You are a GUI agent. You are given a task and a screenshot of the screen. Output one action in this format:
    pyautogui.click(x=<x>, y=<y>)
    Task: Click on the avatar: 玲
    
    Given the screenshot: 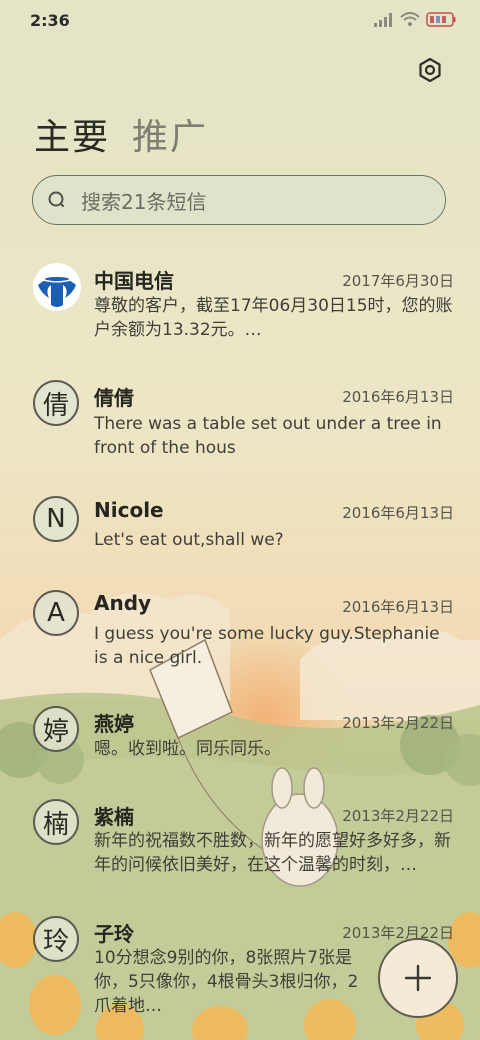 What is the action you would take?
    pyautogui.click(x=56, y=939)
    